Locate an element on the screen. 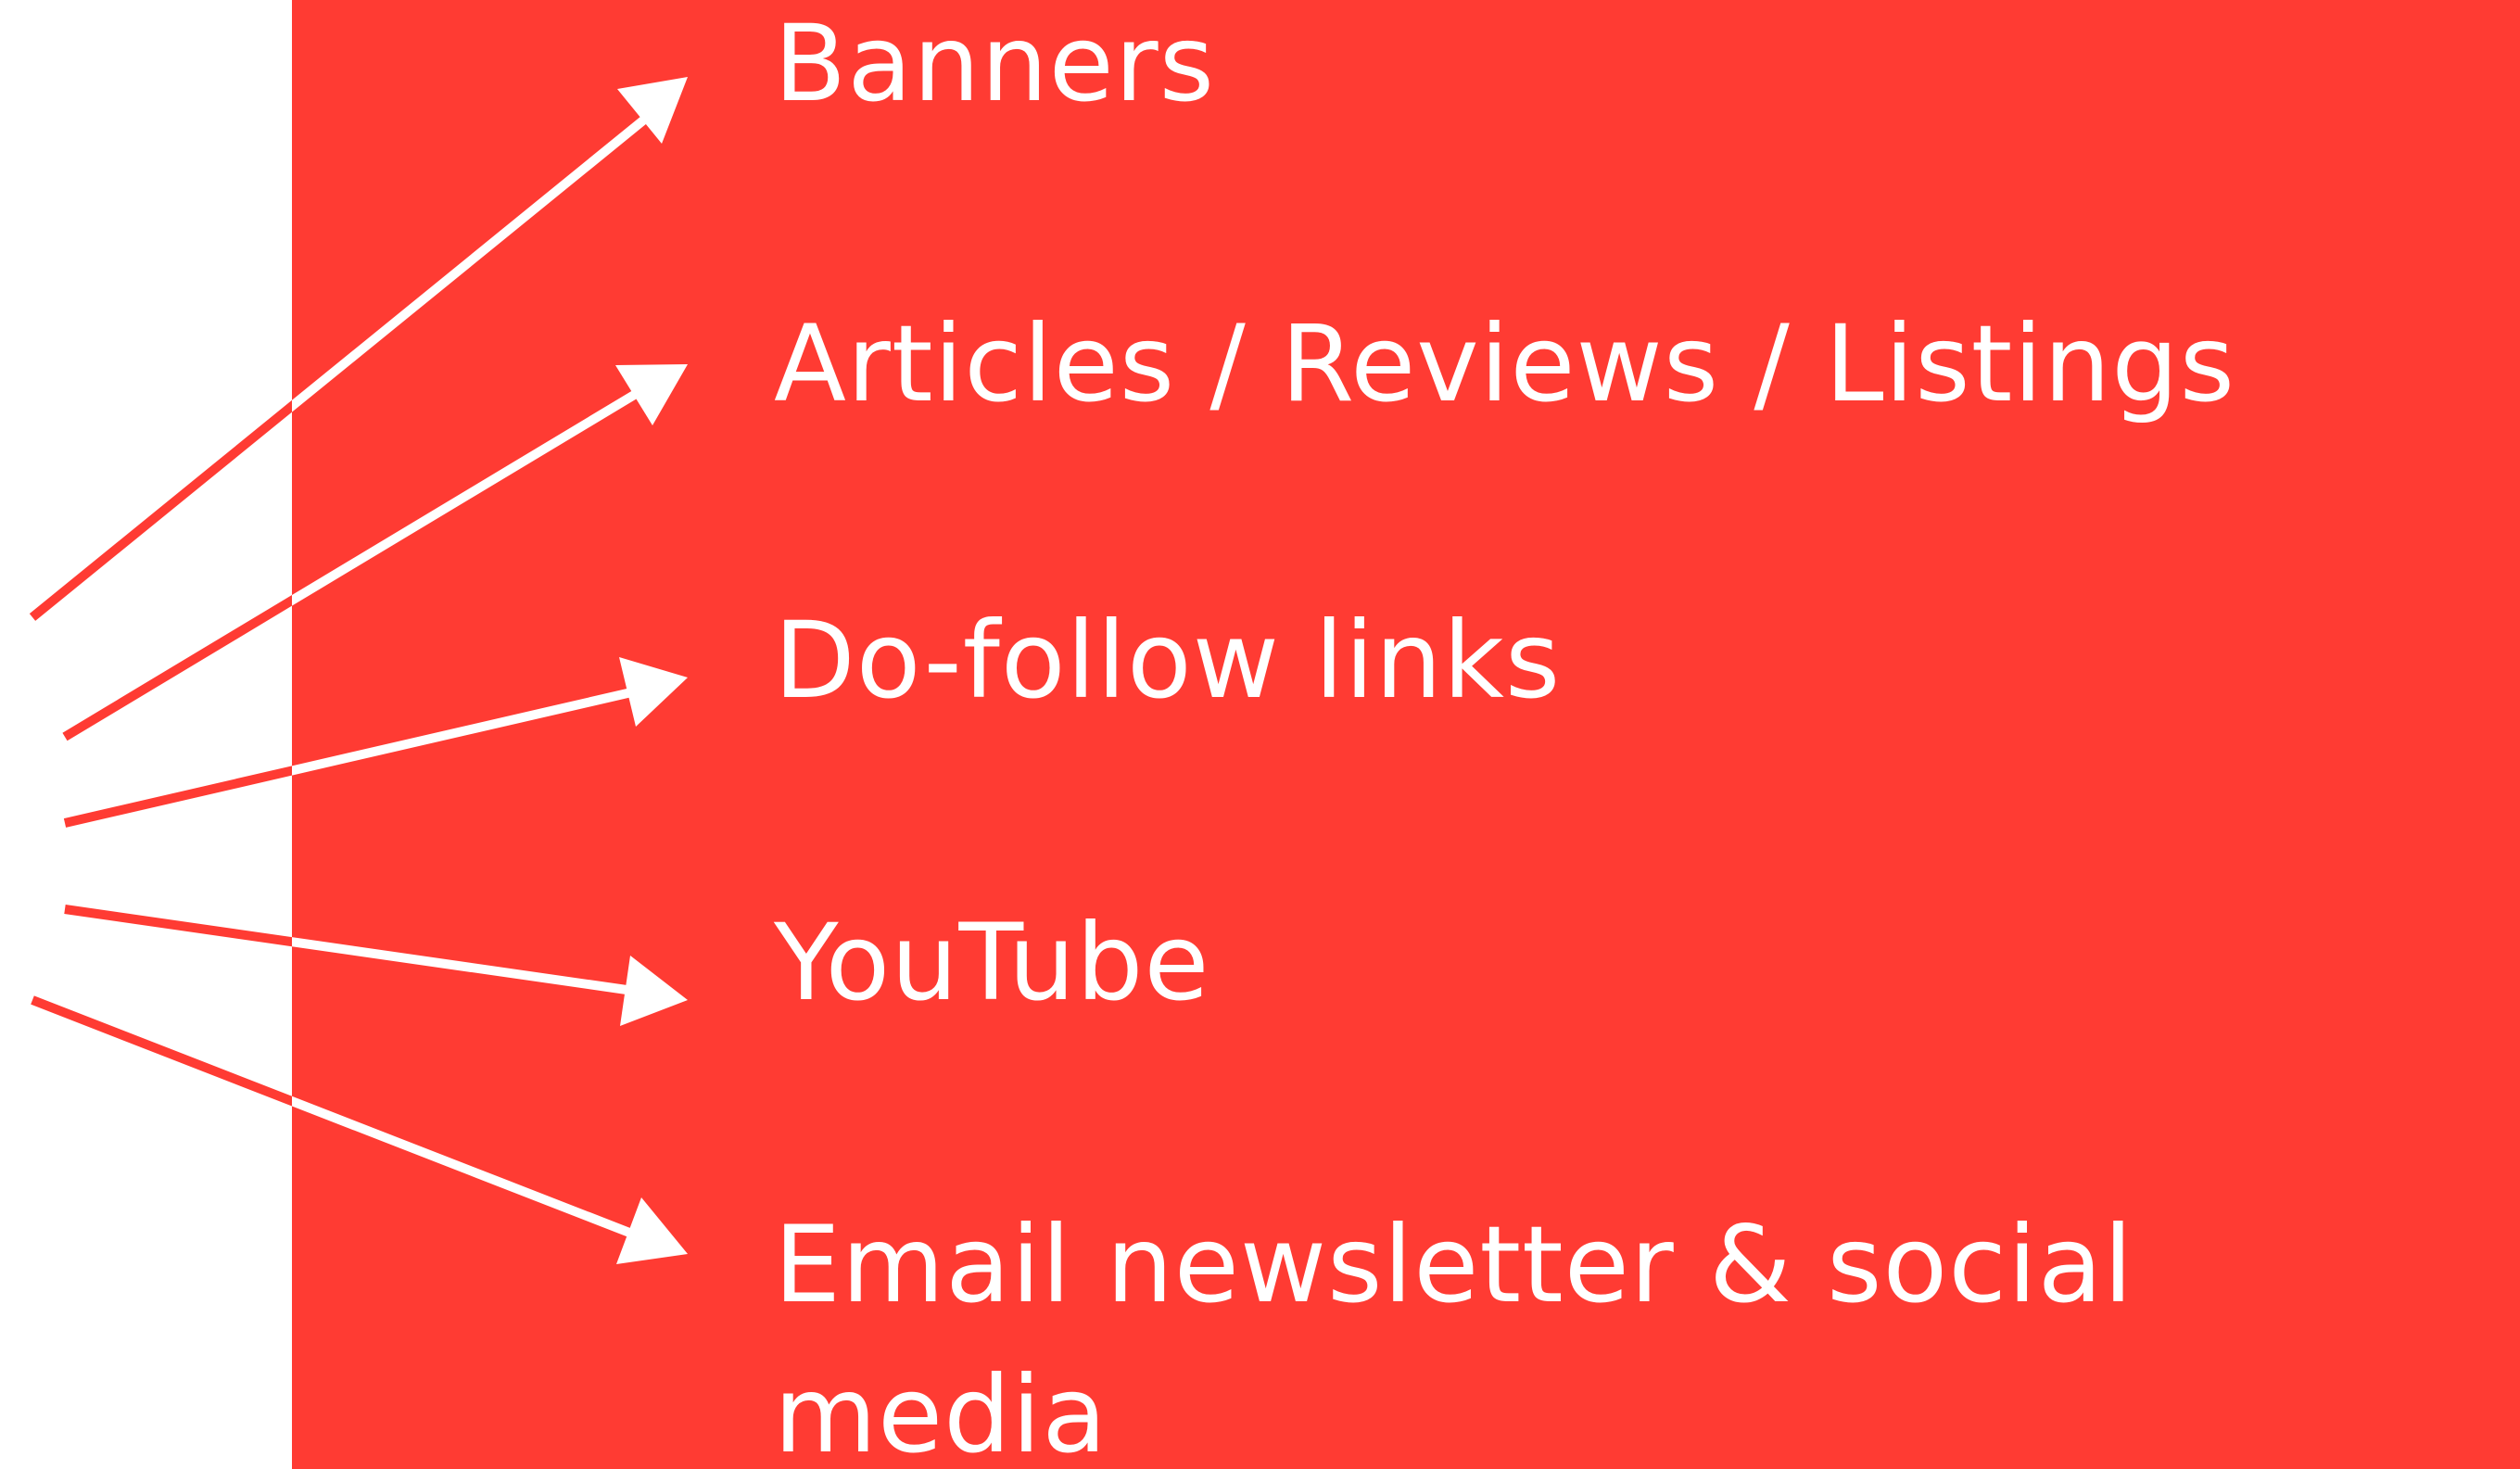  label-do-follow-links: Do-follow links is located at coordinates (1168, 660).